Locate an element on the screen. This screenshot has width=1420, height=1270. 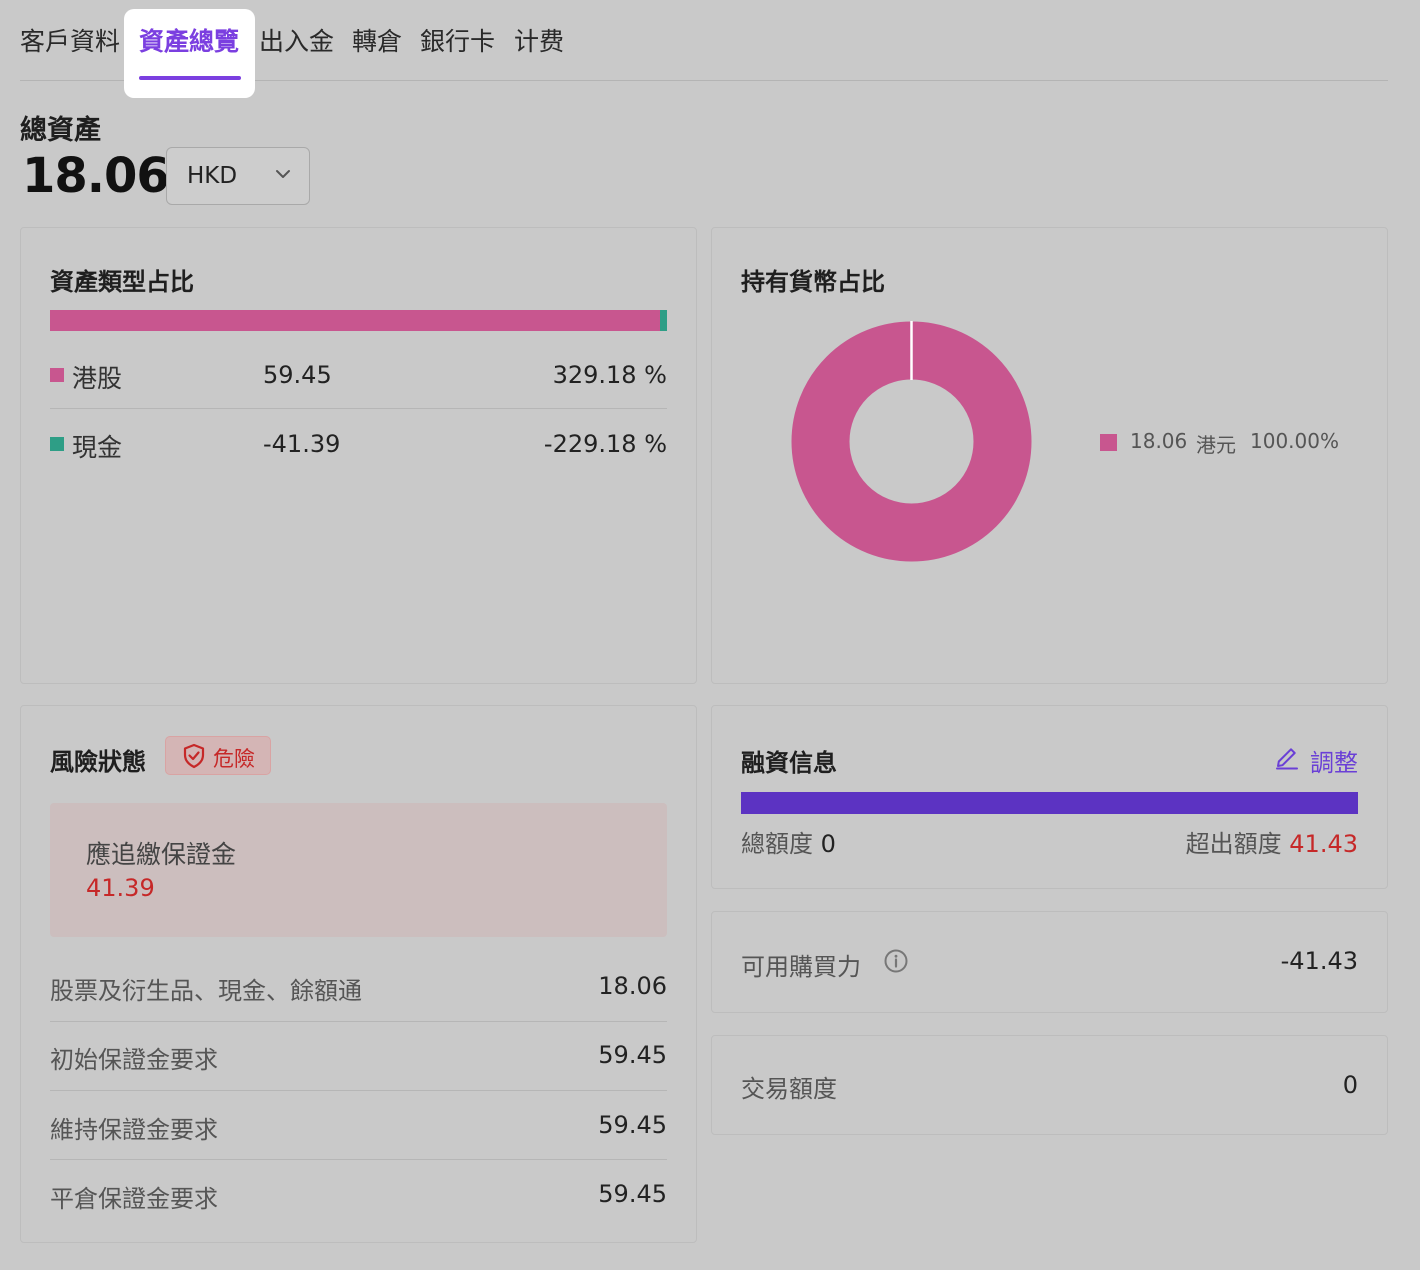
tab-bank-card: 銀行卡 is located at coordinates (457, 40).